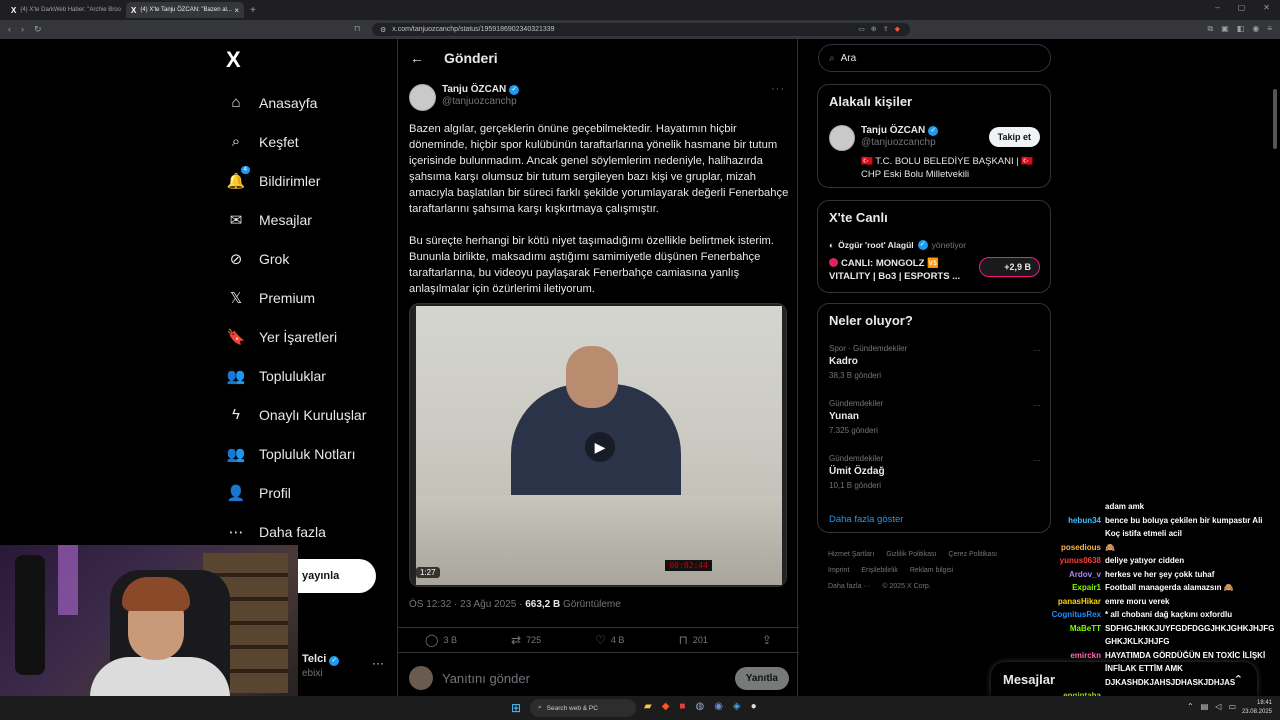 This screenshot has width=1280, height=720. What do you see at coordinates (1266, 7) in the screenshot?
I see `close-window-icon: ✕` at bounding box center [1266, 7].